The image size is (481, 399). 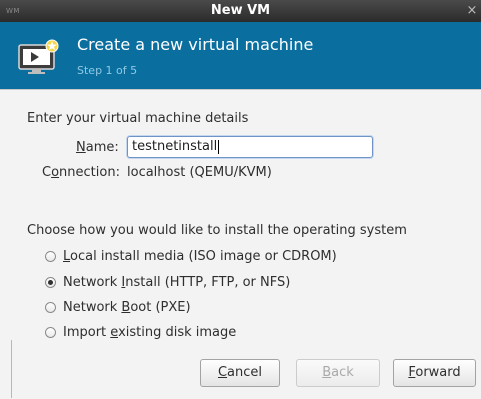 I want to click on vm-name-input: testnetinstall, so click(x=250, y=147).